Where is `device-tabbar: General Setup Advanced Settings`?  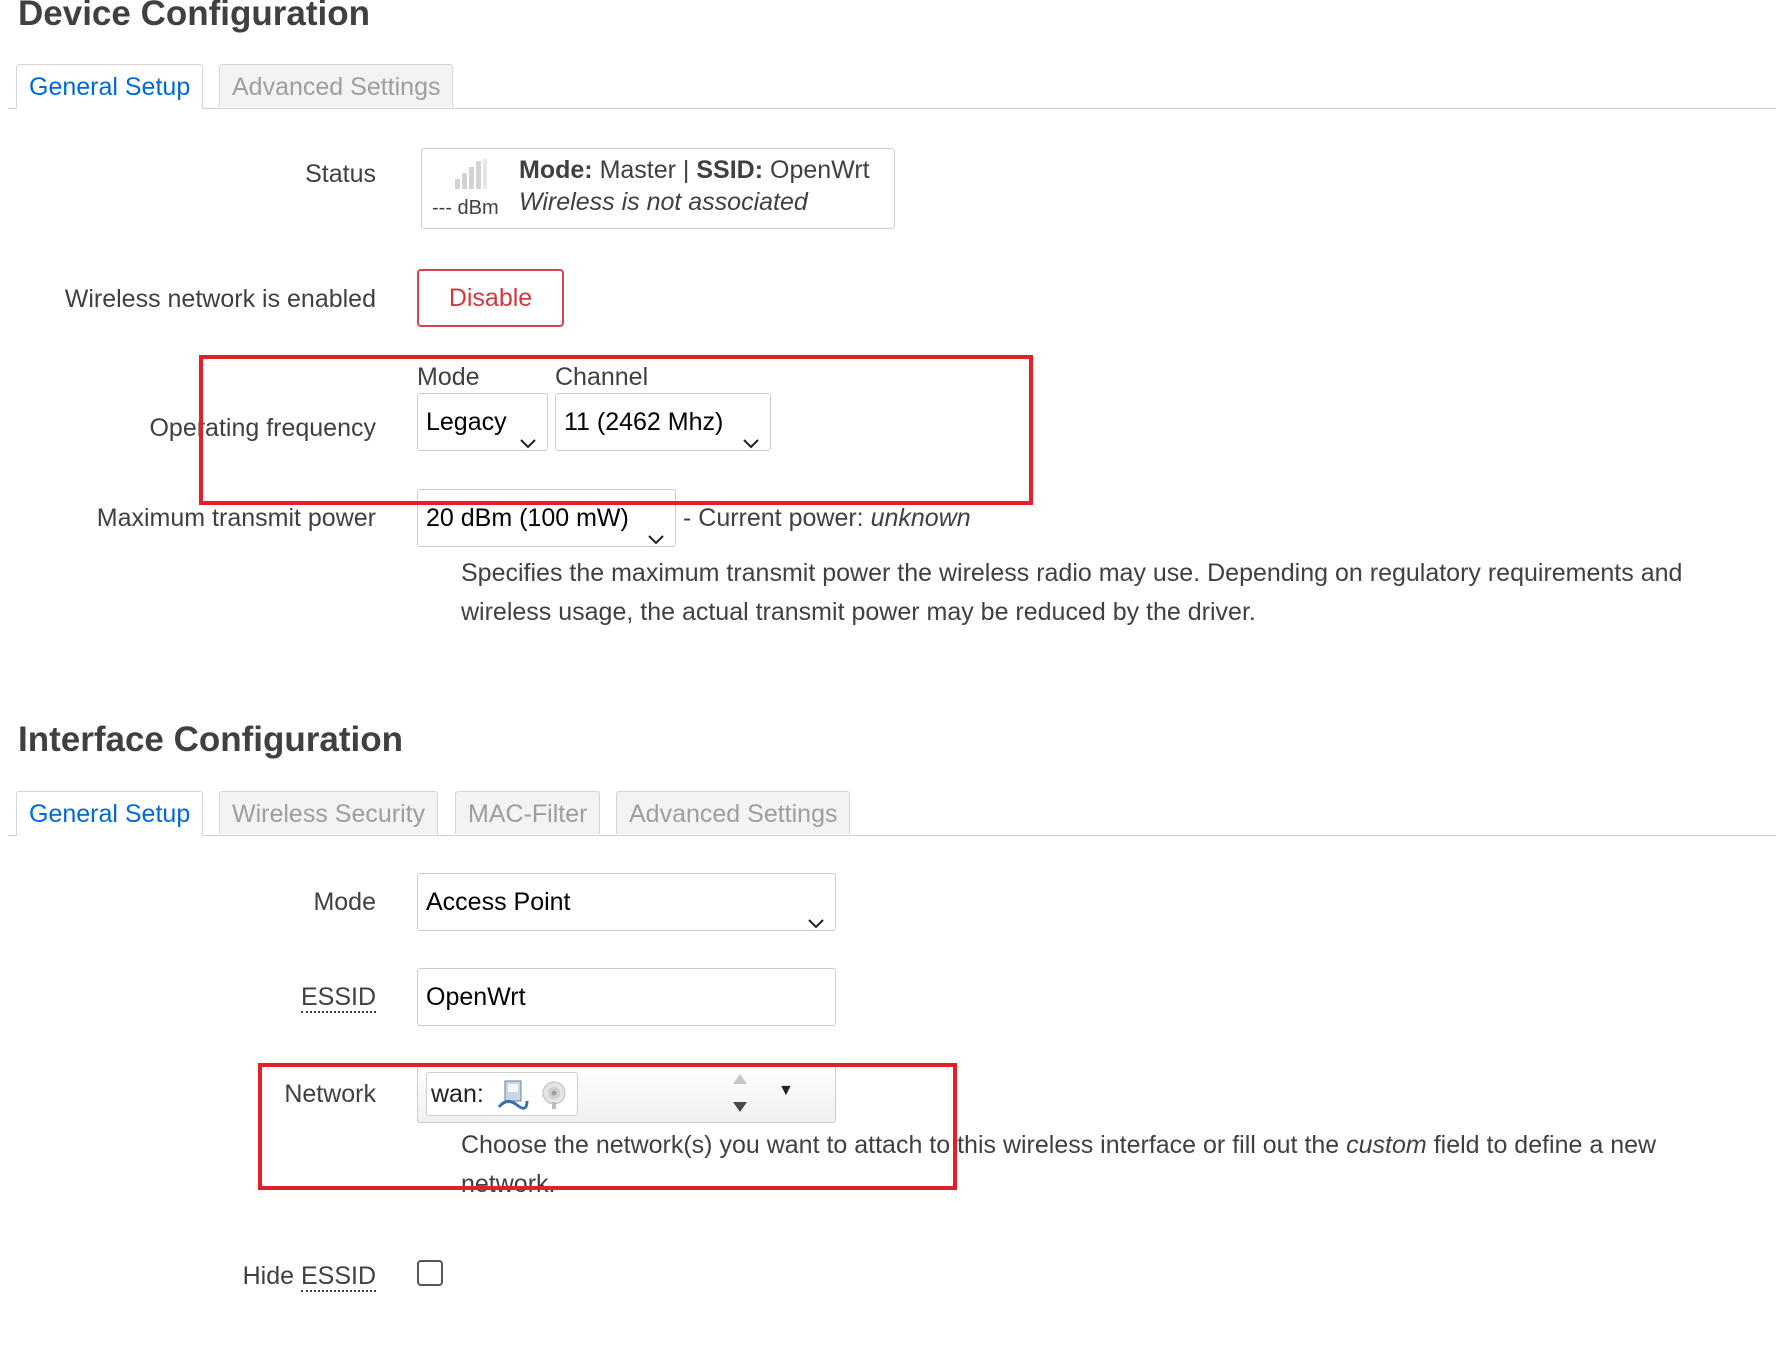 device-tabbar: General Setup Advanced Settings is located at coordinates (892, 83).